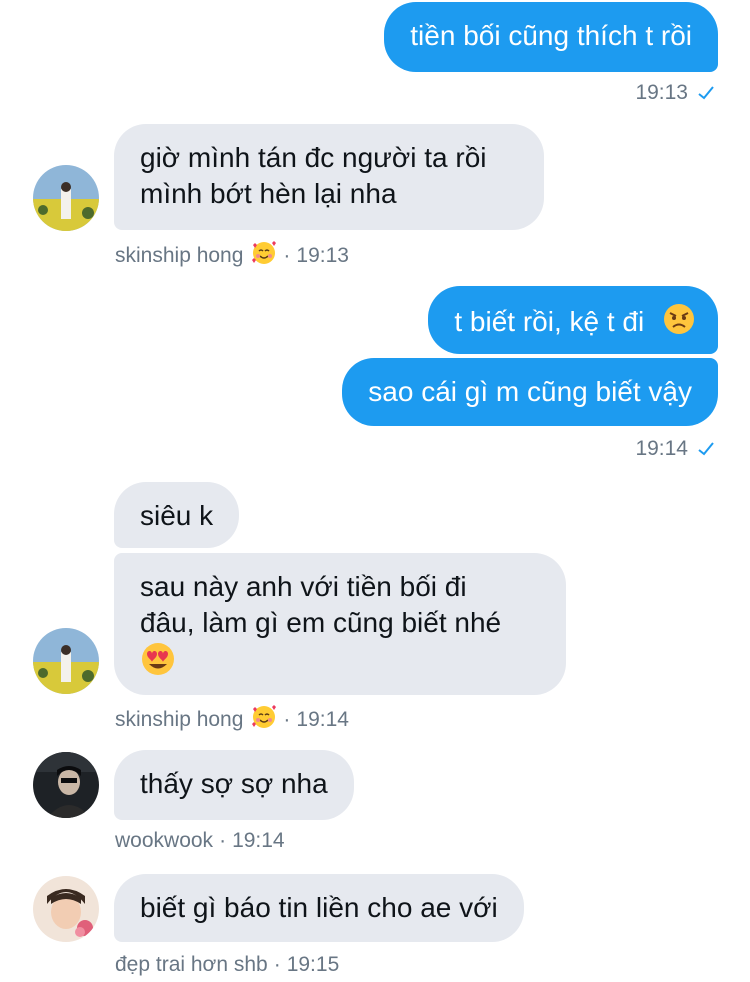 The width and height of the screenshot is (750, 982). What do you see at coordinates (191, 964) in the screenshot?
I see `sender-name: đẹp trai hơn shb` at bounding box center [191, 964].